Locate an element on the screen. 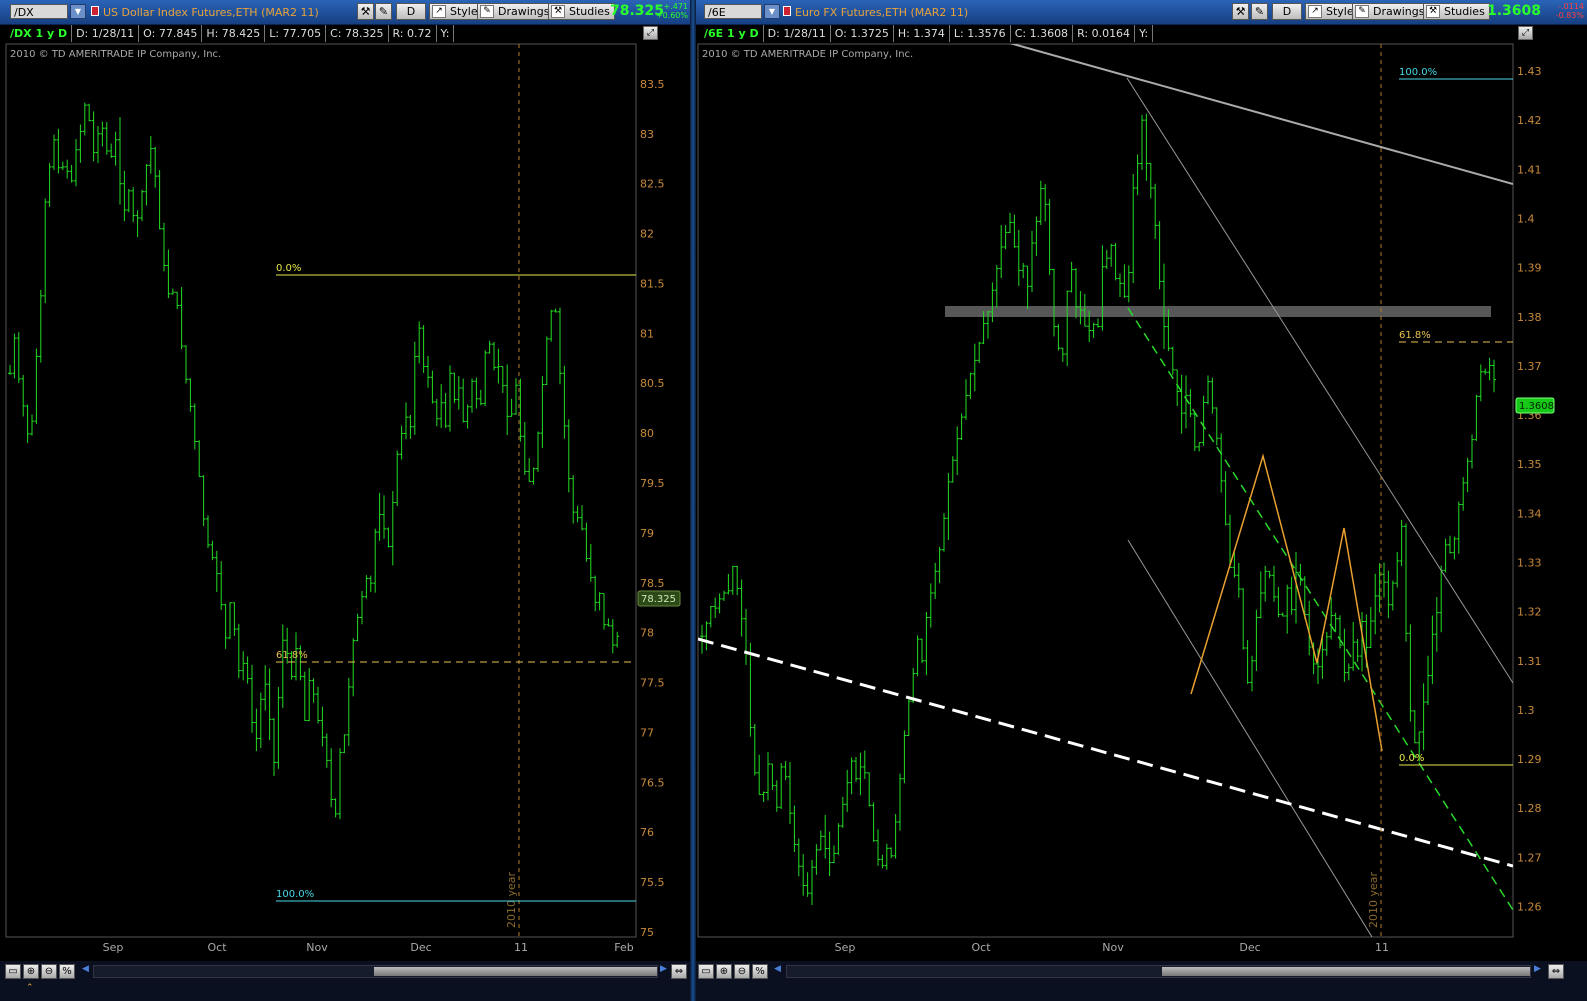 This screenshot has width=1587, height=1001. dx-y-tick-16: 75.5 is located at coordinates (652, 882).